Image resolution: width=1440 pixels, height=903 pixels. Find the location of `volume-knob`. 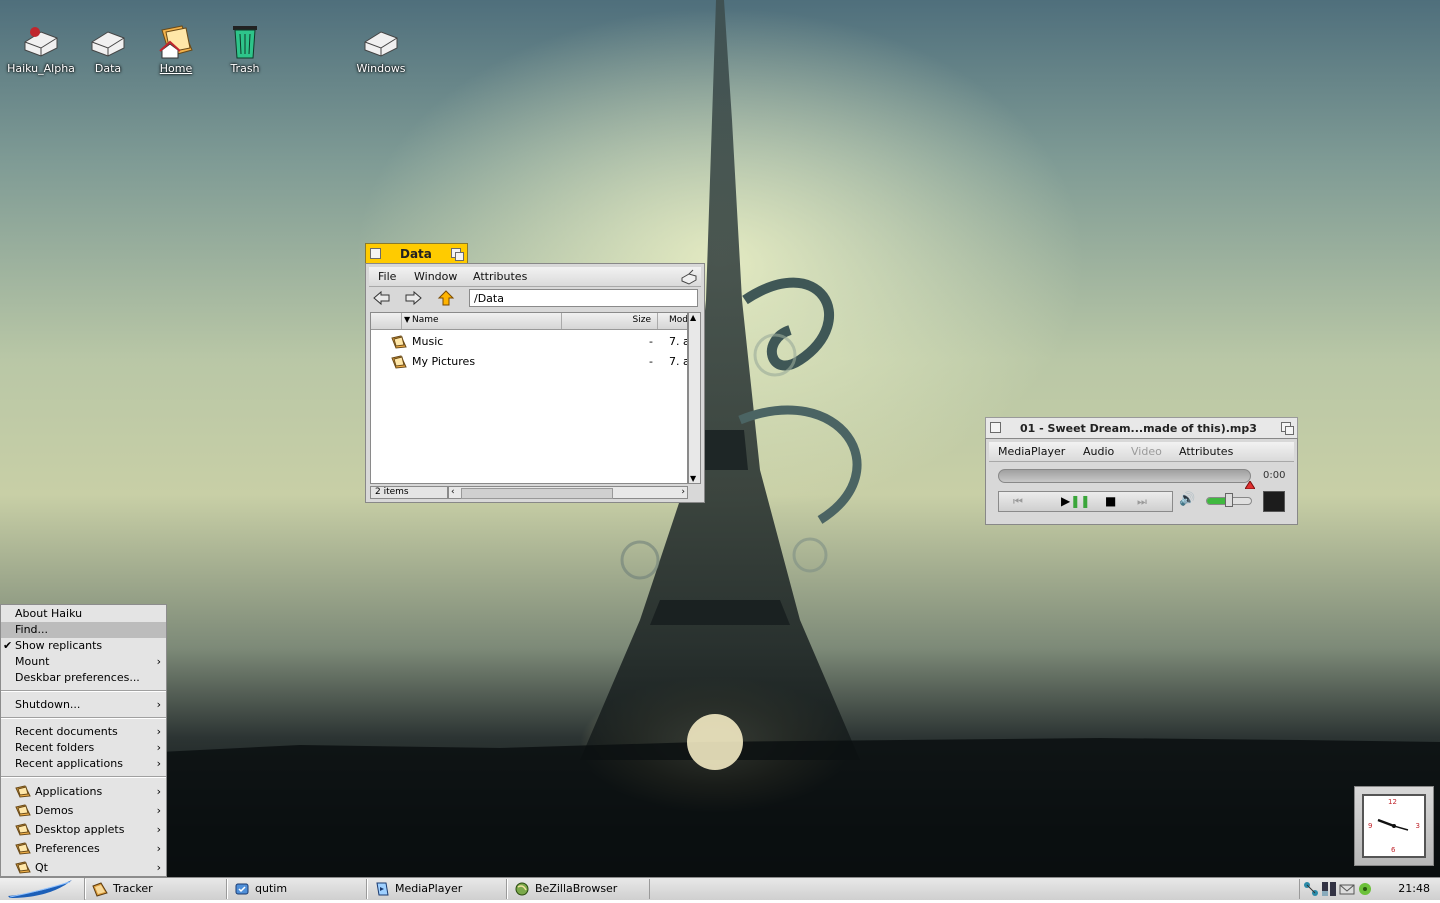

volume-knob is located at coordinates (1229, 500).